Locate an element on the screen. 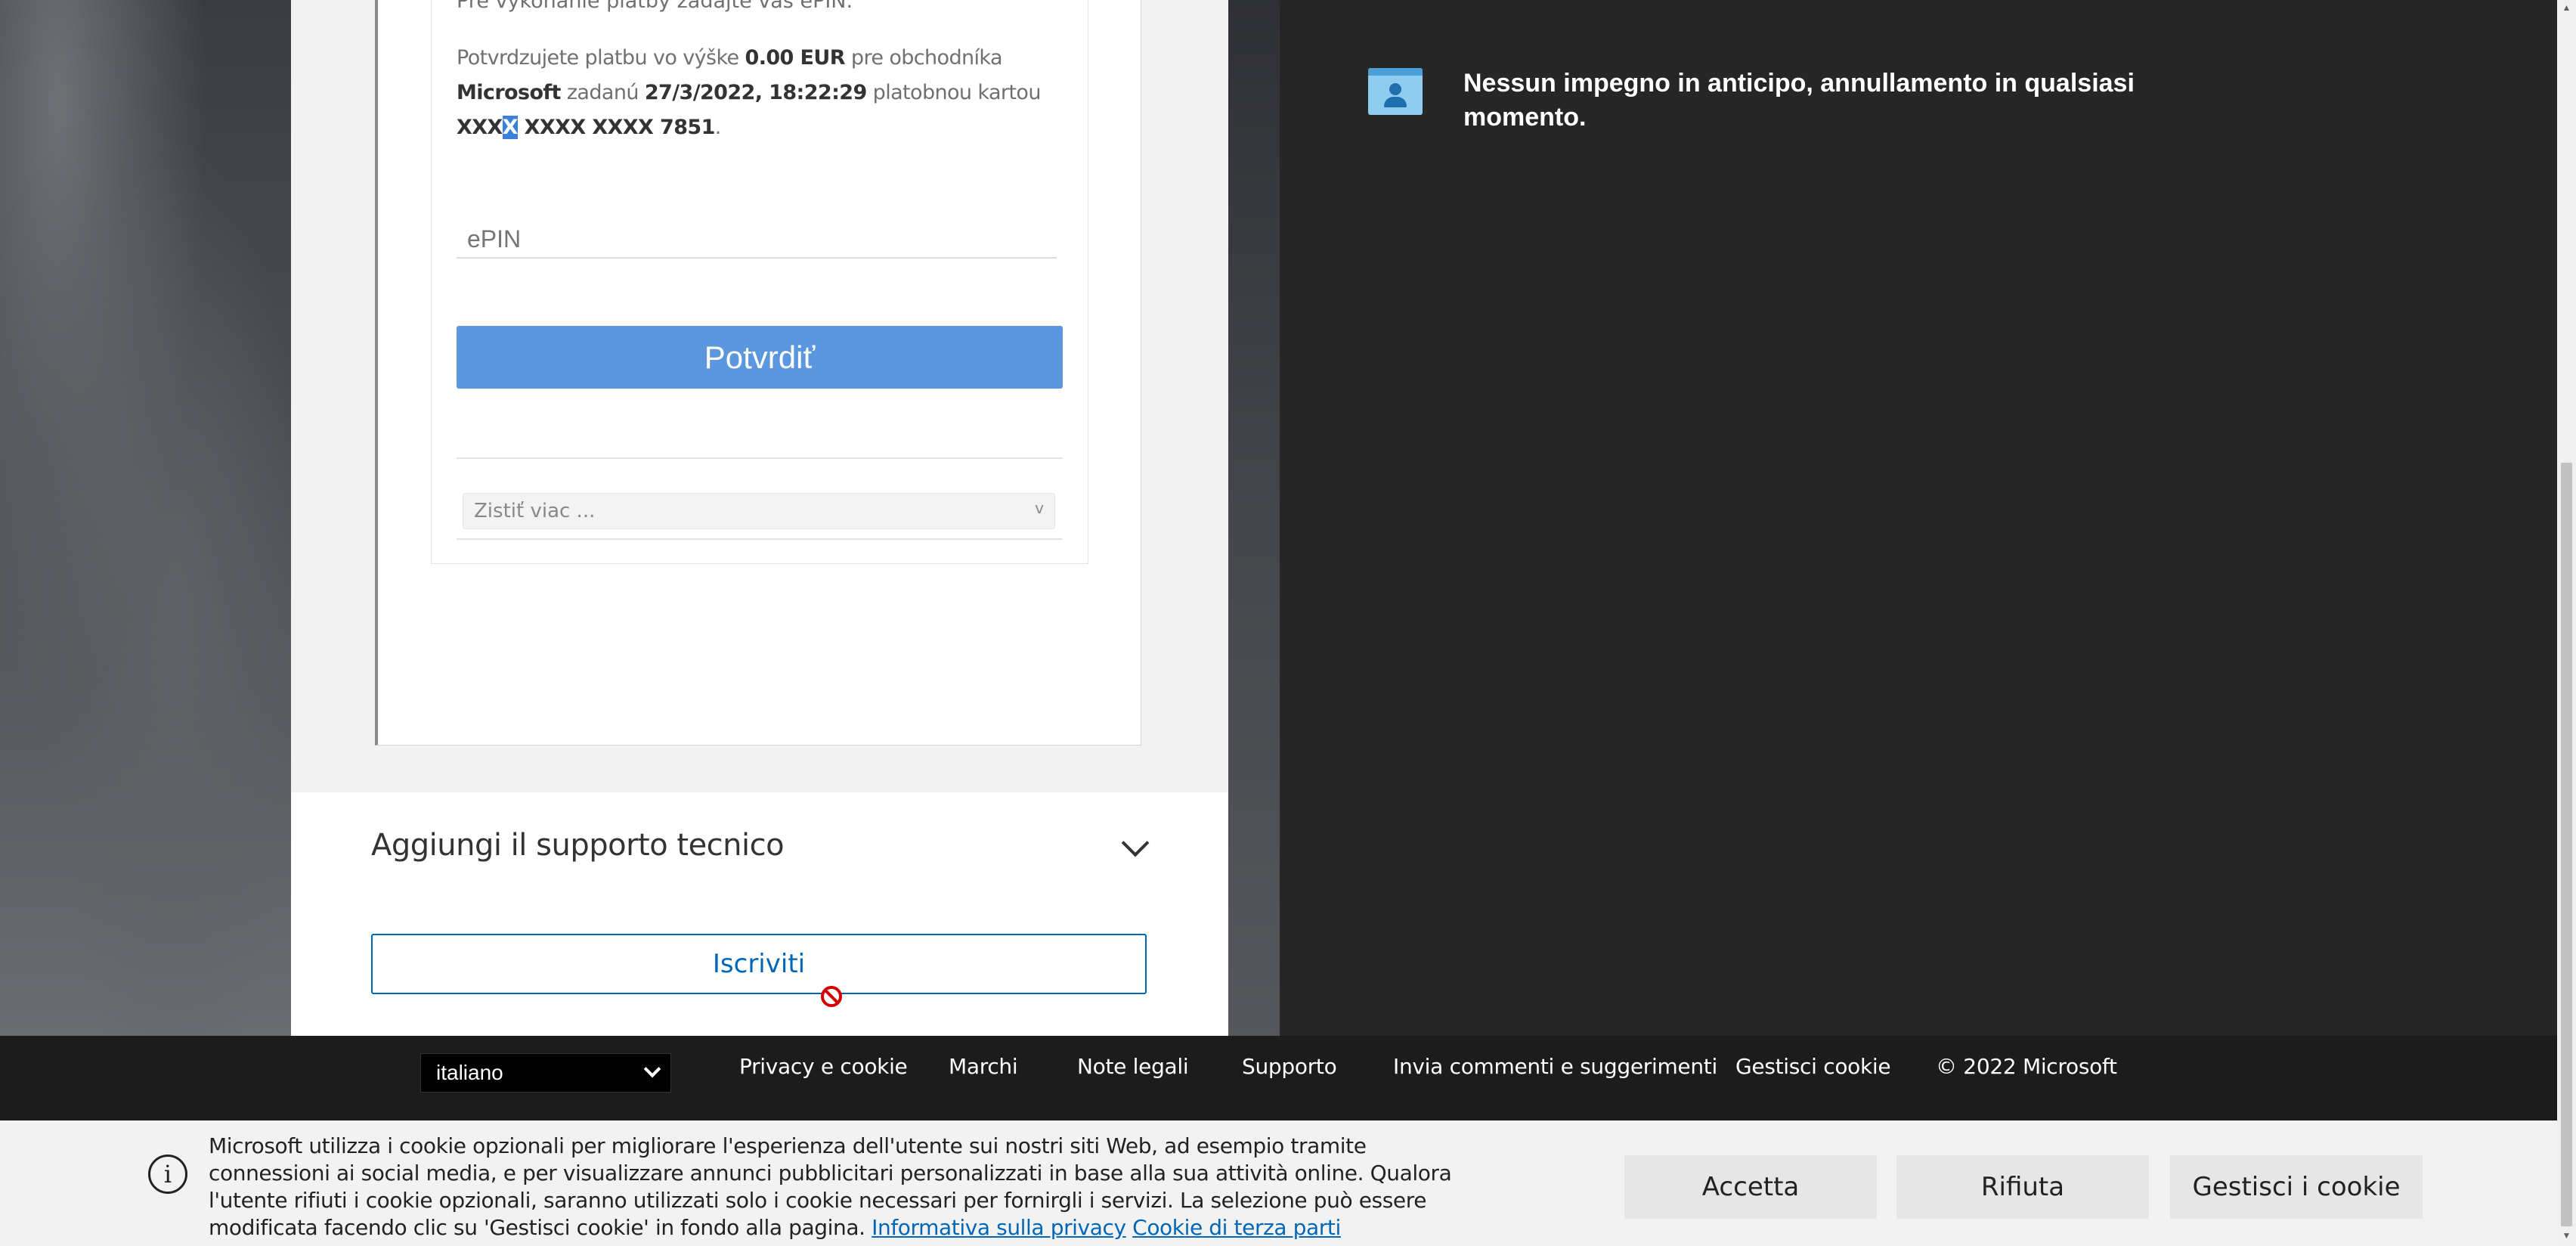 The image size is (2576, 1246). add-support-toggle: Aggiungi il supporto tecnico is located at coordinates (760, 845).